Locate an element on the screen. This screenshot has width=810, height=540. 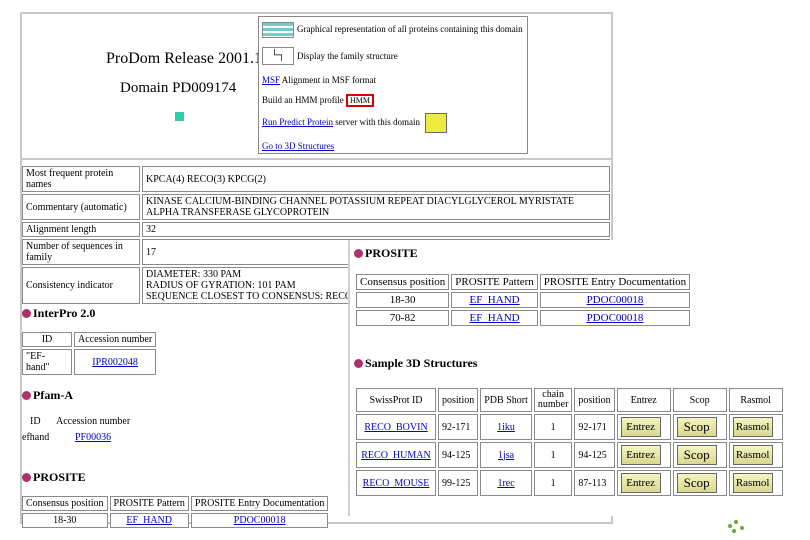
interpro-heading: InterPro 2.0 is located at coordinates (58, 313).